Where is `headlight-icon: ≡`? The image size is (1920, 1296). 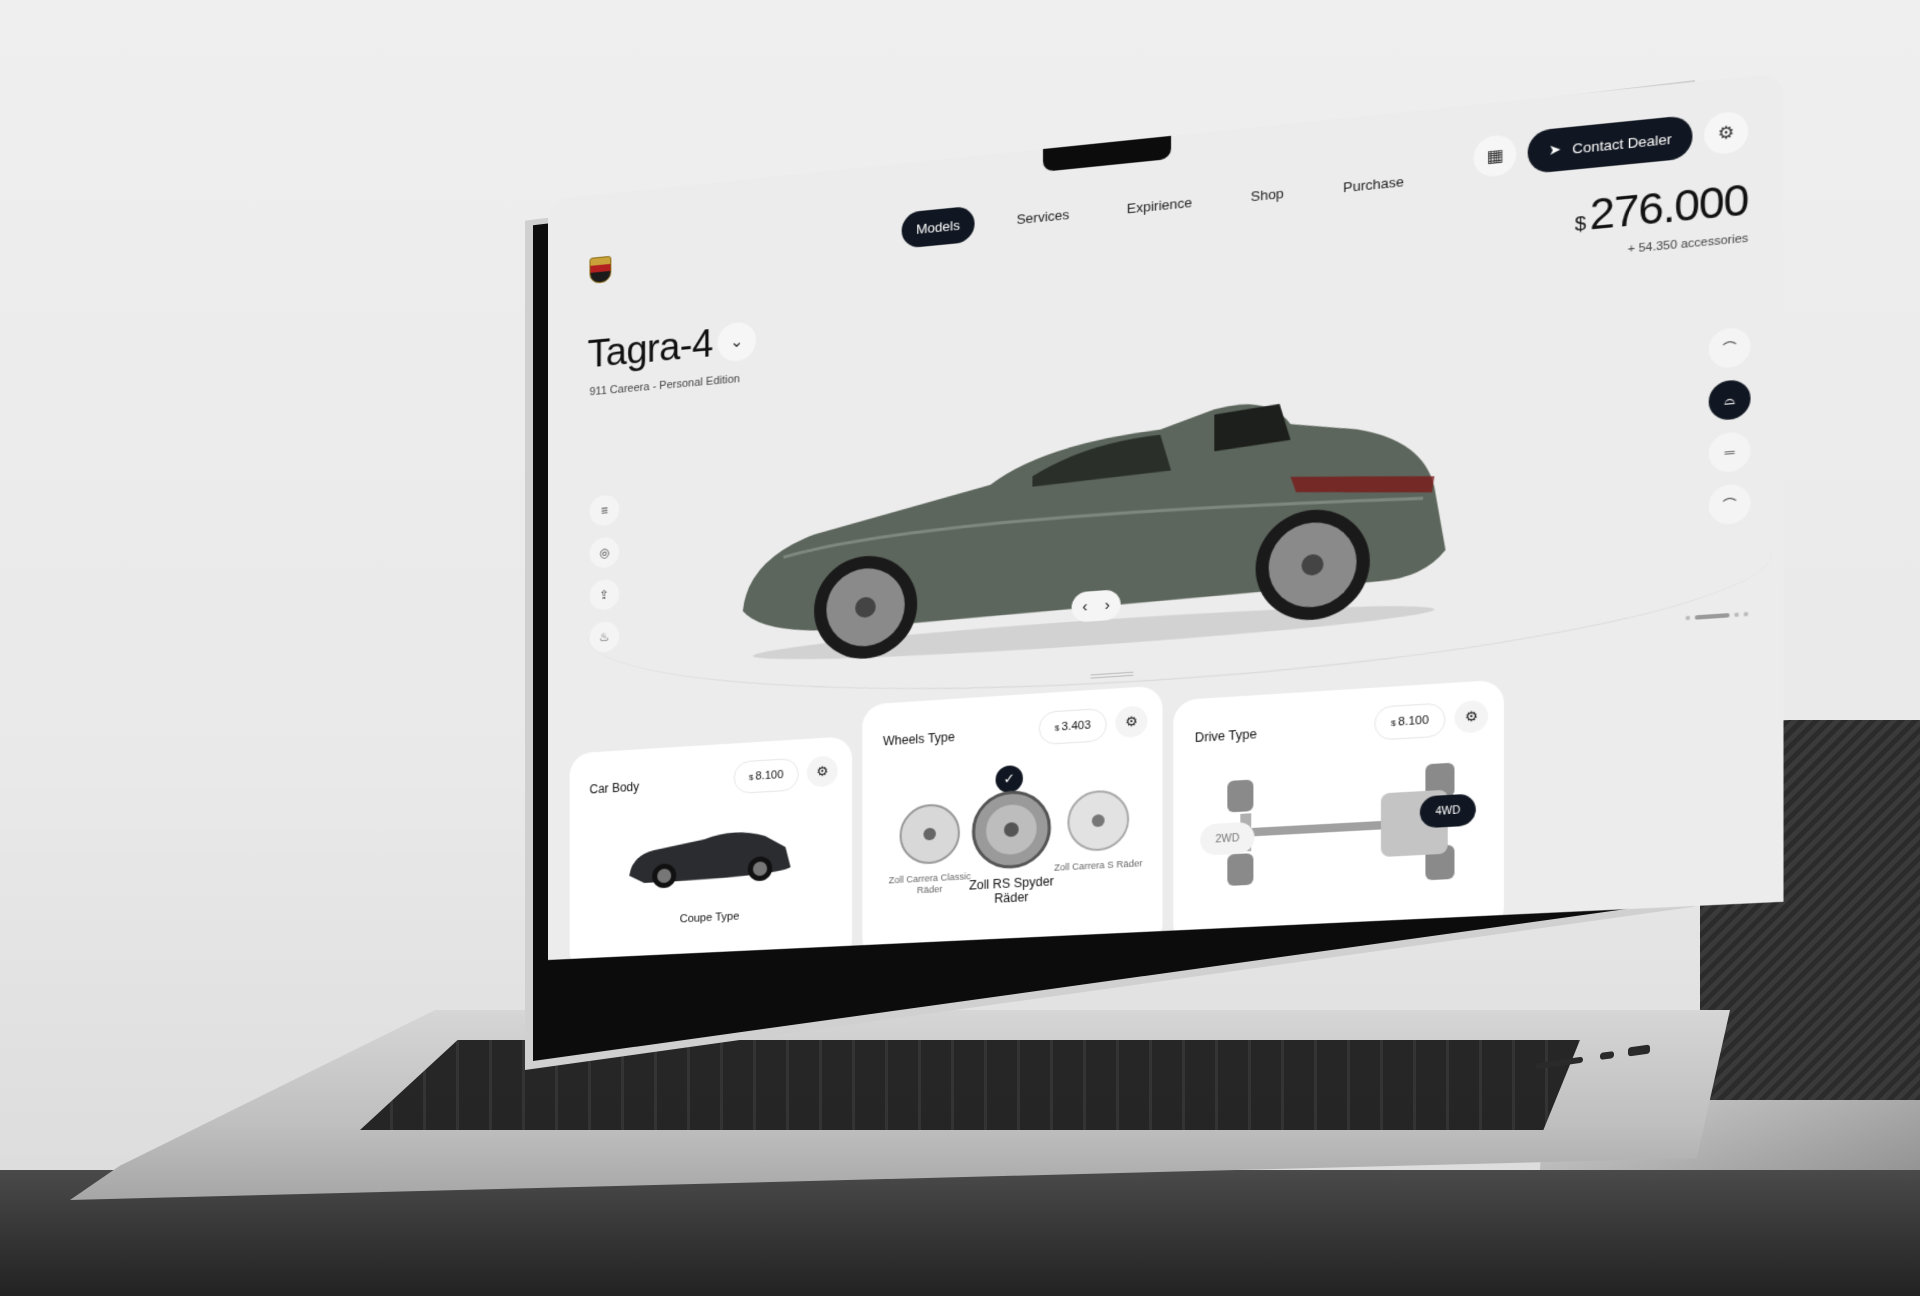
headlight-icon: ≡ is located at coordinates (604, 510).